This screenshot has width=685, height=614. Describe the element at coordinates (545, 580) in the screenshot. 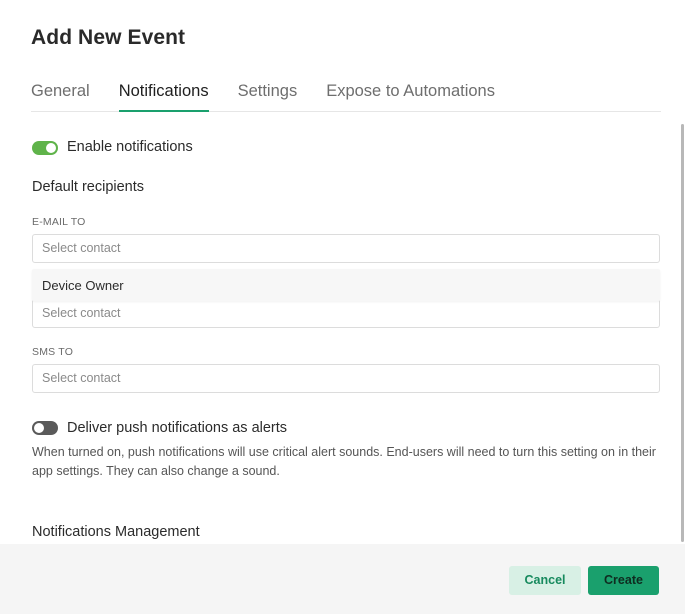

I see `cancel-button: Cancel` at that location.